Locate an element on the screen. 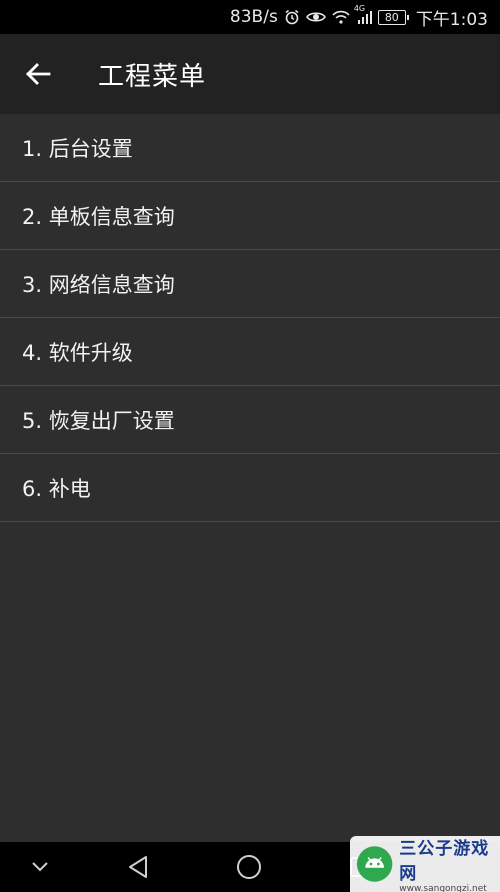 Image resolution: width=500 pixels, height=892 pixels. status-bar: 83B/s 4G 80 下午1:03 is located at coordinates (250, 17).